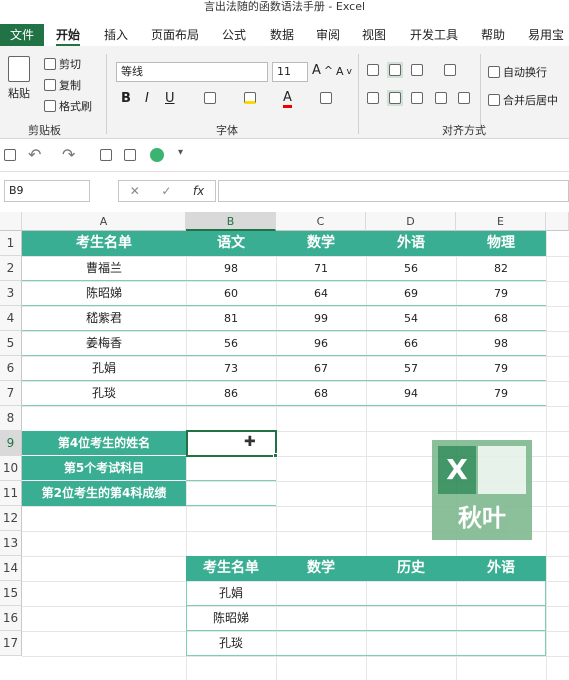 The height and width of the screenshot is (680, 569). I want to click on row-header: 3, so click(11, 293).